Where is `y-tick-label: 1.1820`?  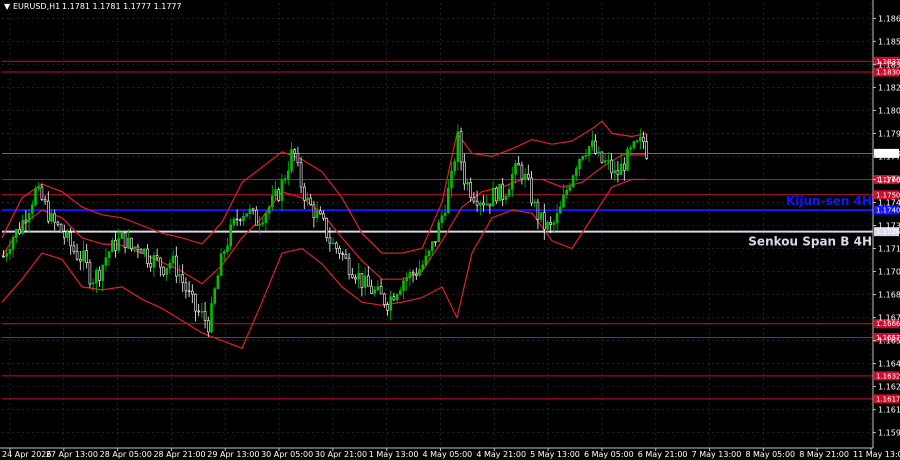
y-tick-label: 1.1820 is located at coordinates (889, 87).